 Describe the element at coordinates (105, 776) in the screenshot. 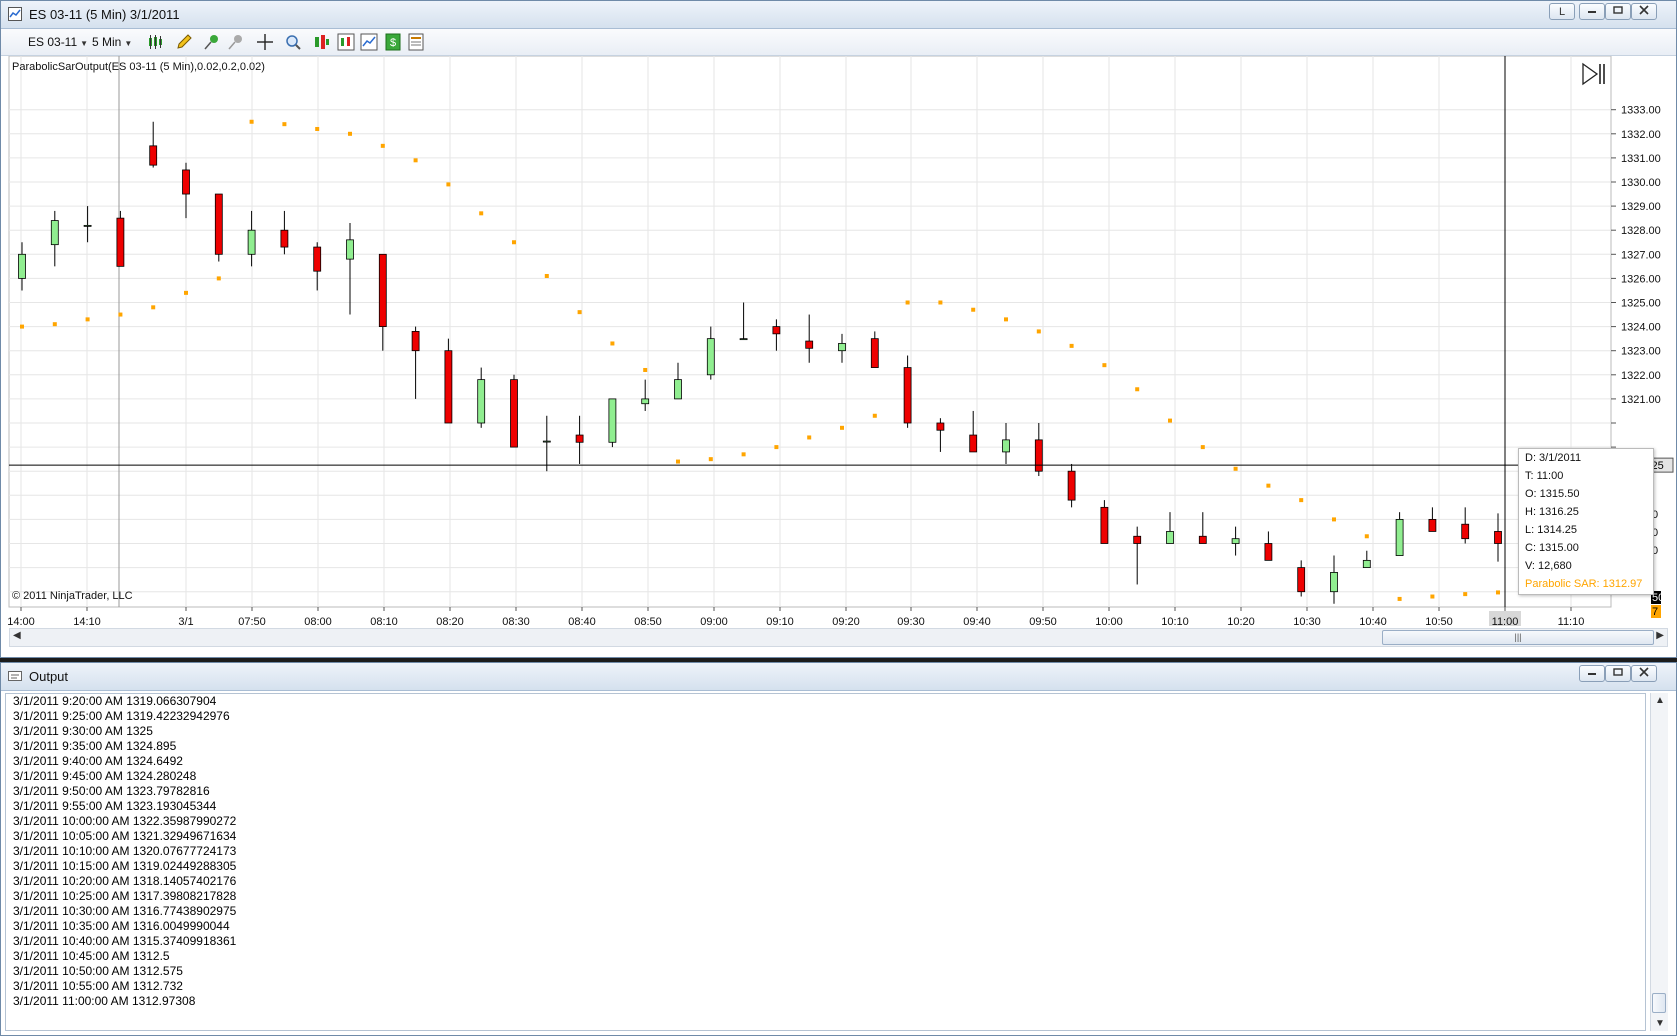

I see `output-line: 3/1/2011 9:45:00 AM 1324.280248` at that location.